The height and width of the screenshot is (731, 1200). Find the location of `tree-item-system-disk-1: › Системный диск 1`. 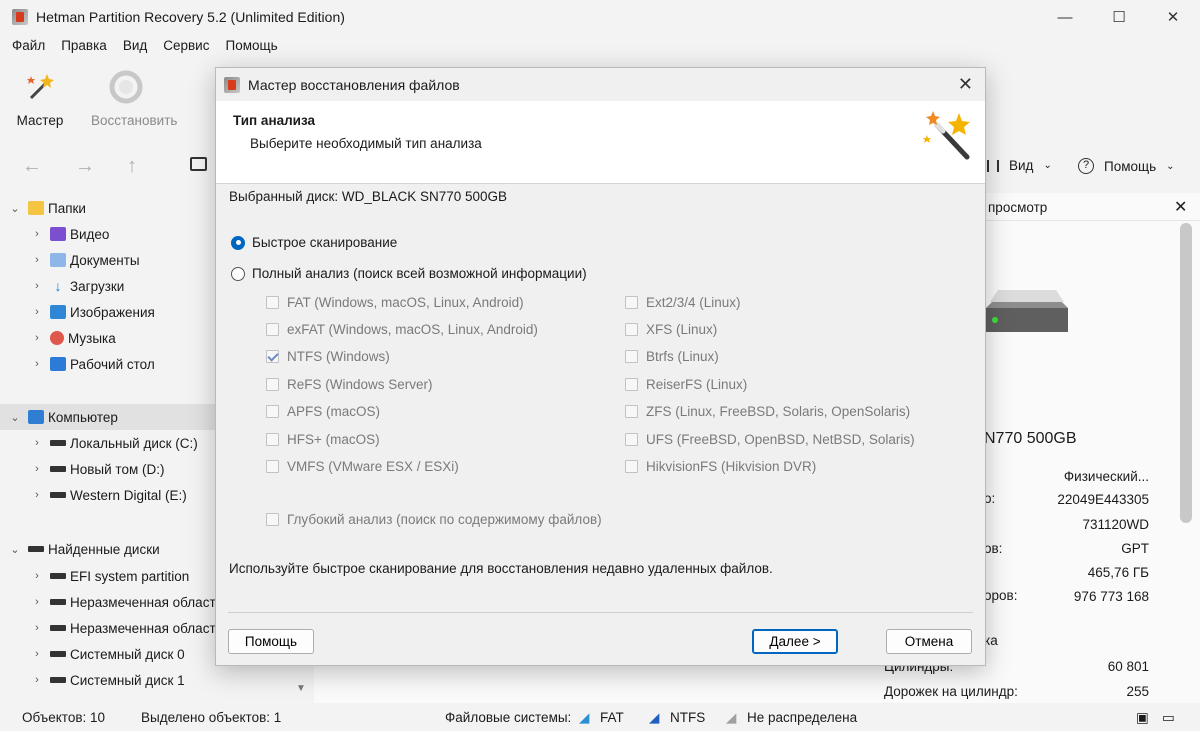

tree-item-system-disk-1: › Системный диск 1 is located at coordinates (157, 680).